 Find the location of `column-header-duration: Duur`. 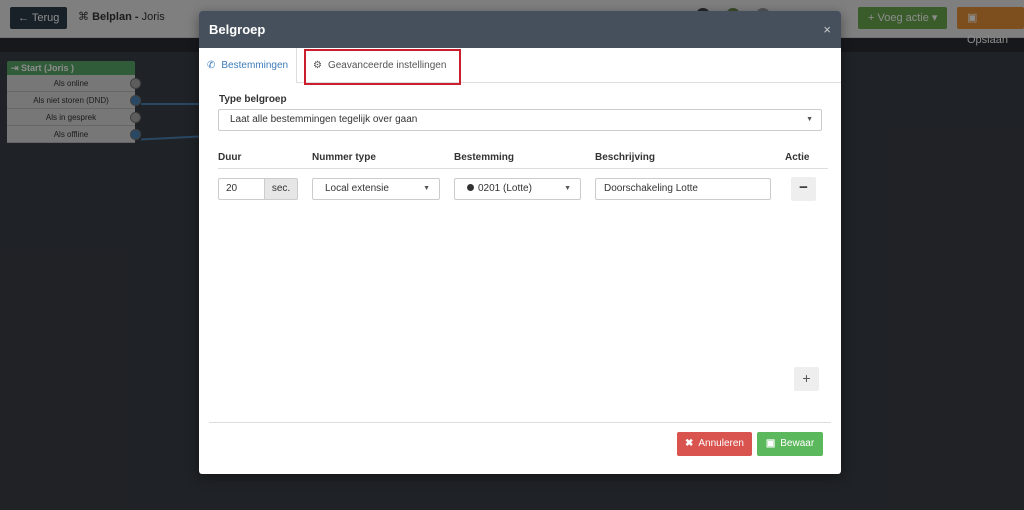

column-header-duration: Duur is located at coordinates (230, 157).